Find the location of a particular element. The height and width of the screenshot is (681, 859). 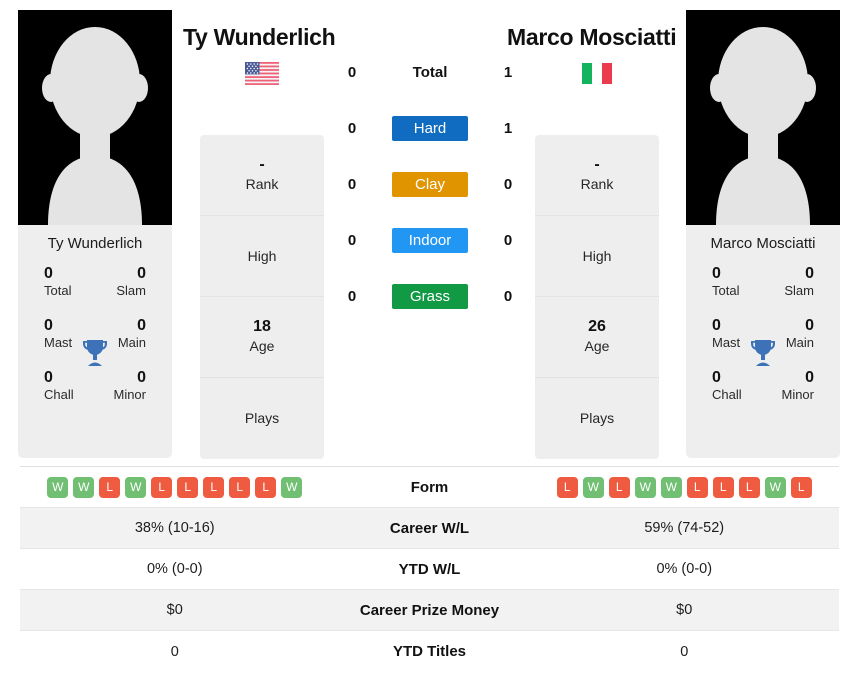

info-plays-left: Plays is located at coordinates (262, 418).